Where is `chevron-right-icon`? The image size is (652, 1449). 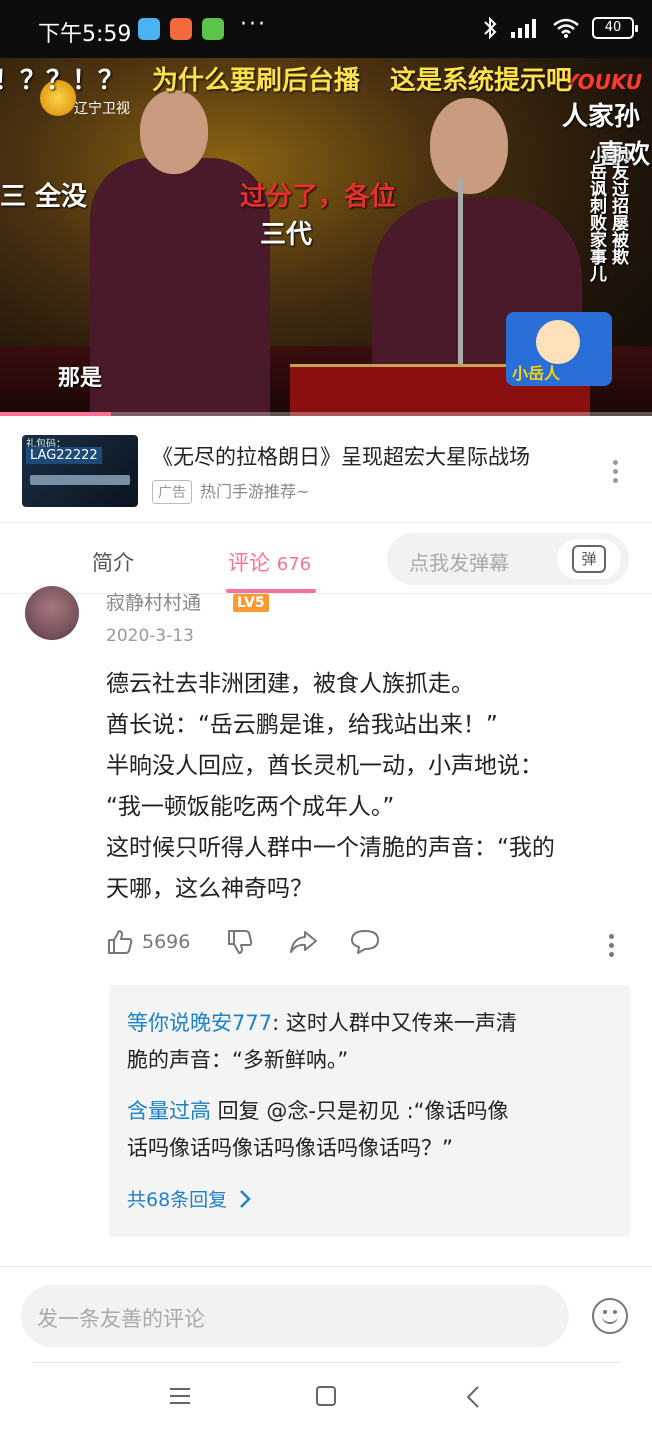 chevron-right-icon is located at coordinates (245, 1198).